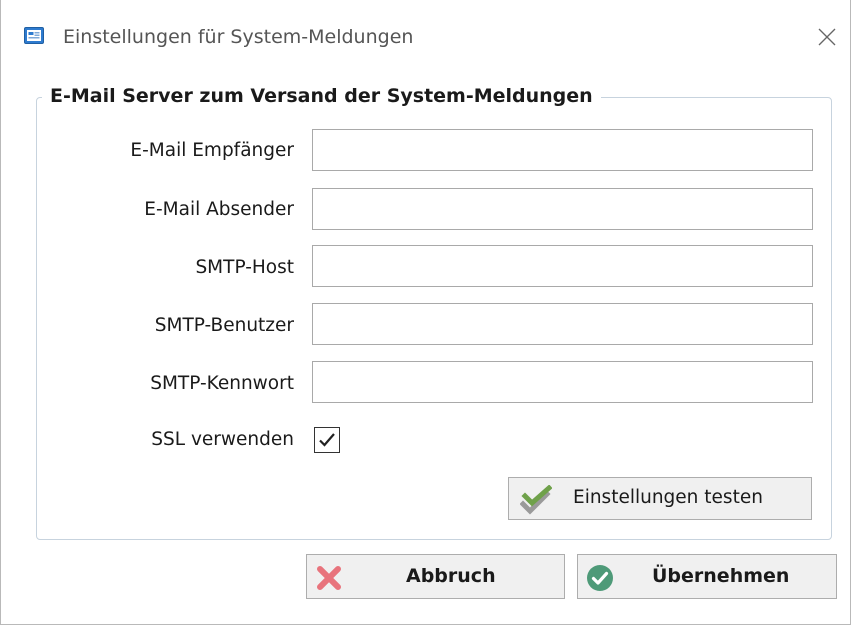 The height and width of the screenshot is (626, 851). I want to click on ssl-label: SSL verwenden, so click(222, 439).